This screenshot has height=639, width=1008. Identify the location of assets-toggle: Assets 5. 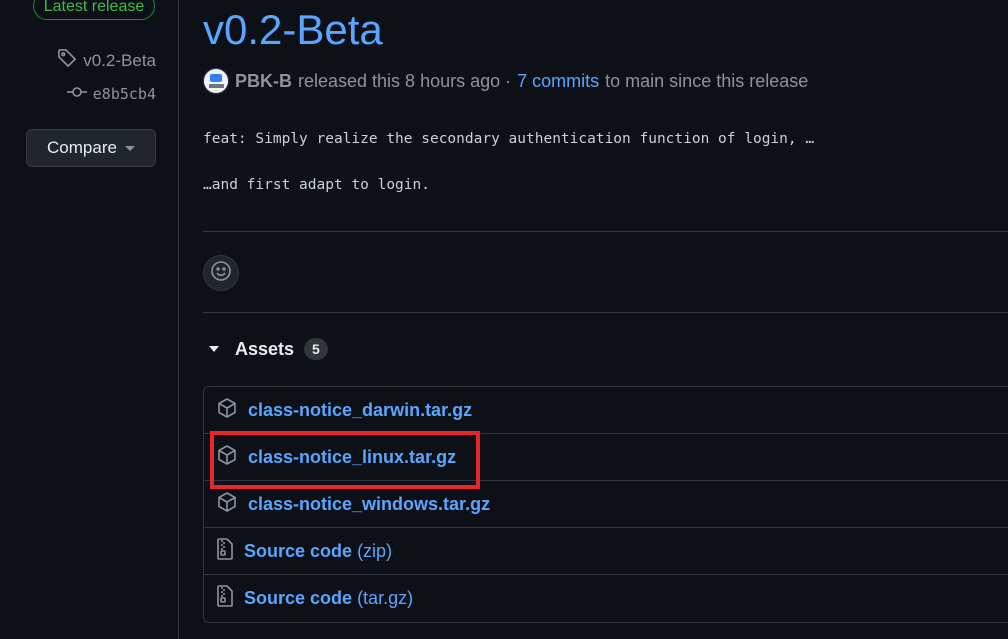
(268, 349).